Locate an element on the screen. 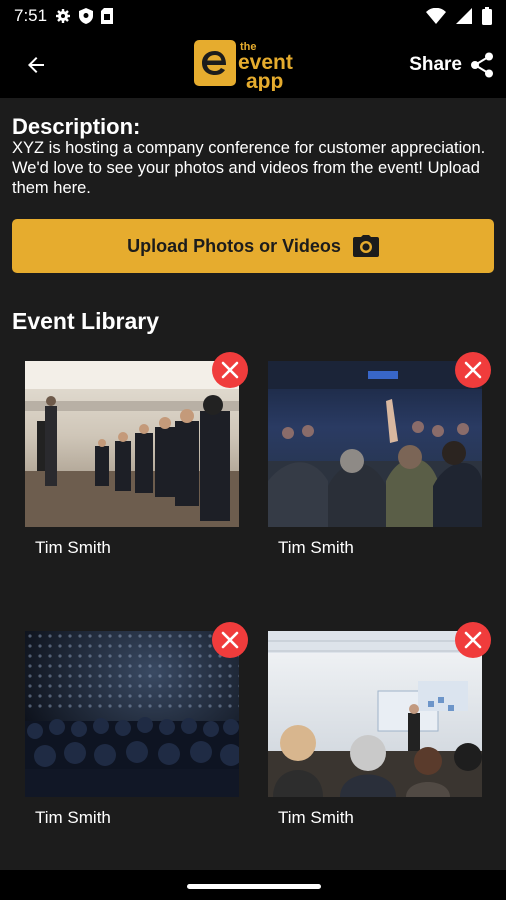 This screenshot has height=900, width=506. share-icon is located at coordinates (482, 65).